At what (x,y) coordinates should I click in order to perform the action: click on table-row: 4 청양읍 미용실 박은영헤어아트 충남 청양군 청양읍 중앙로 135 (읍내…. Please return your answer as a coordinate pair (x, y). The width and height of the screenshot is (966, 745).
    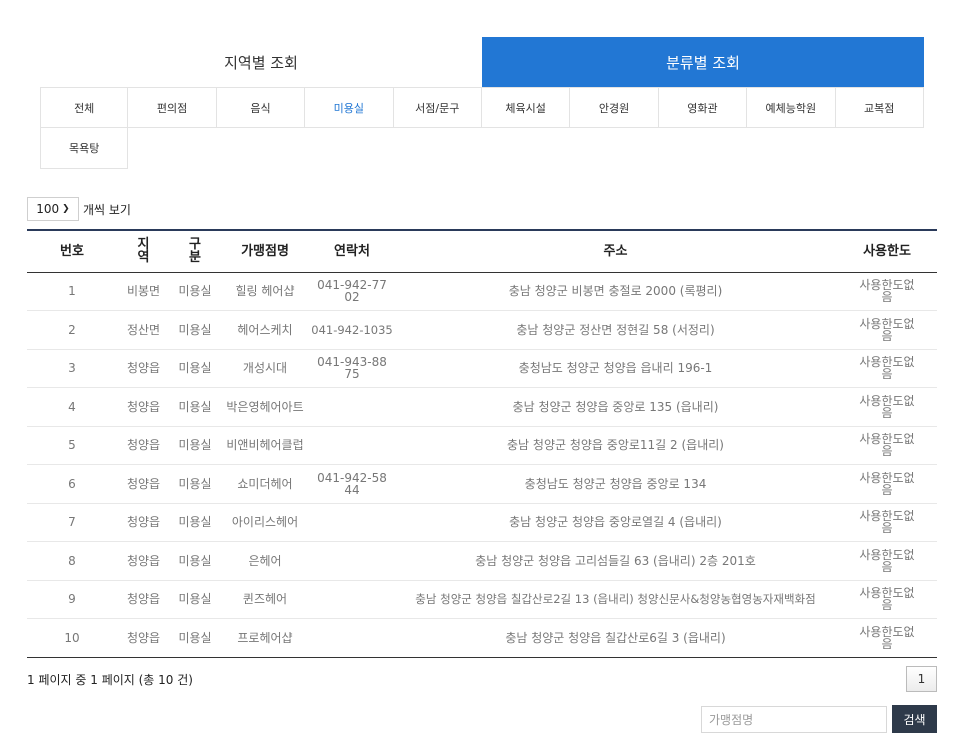
    Looking at the image, I should click on (482, 407).